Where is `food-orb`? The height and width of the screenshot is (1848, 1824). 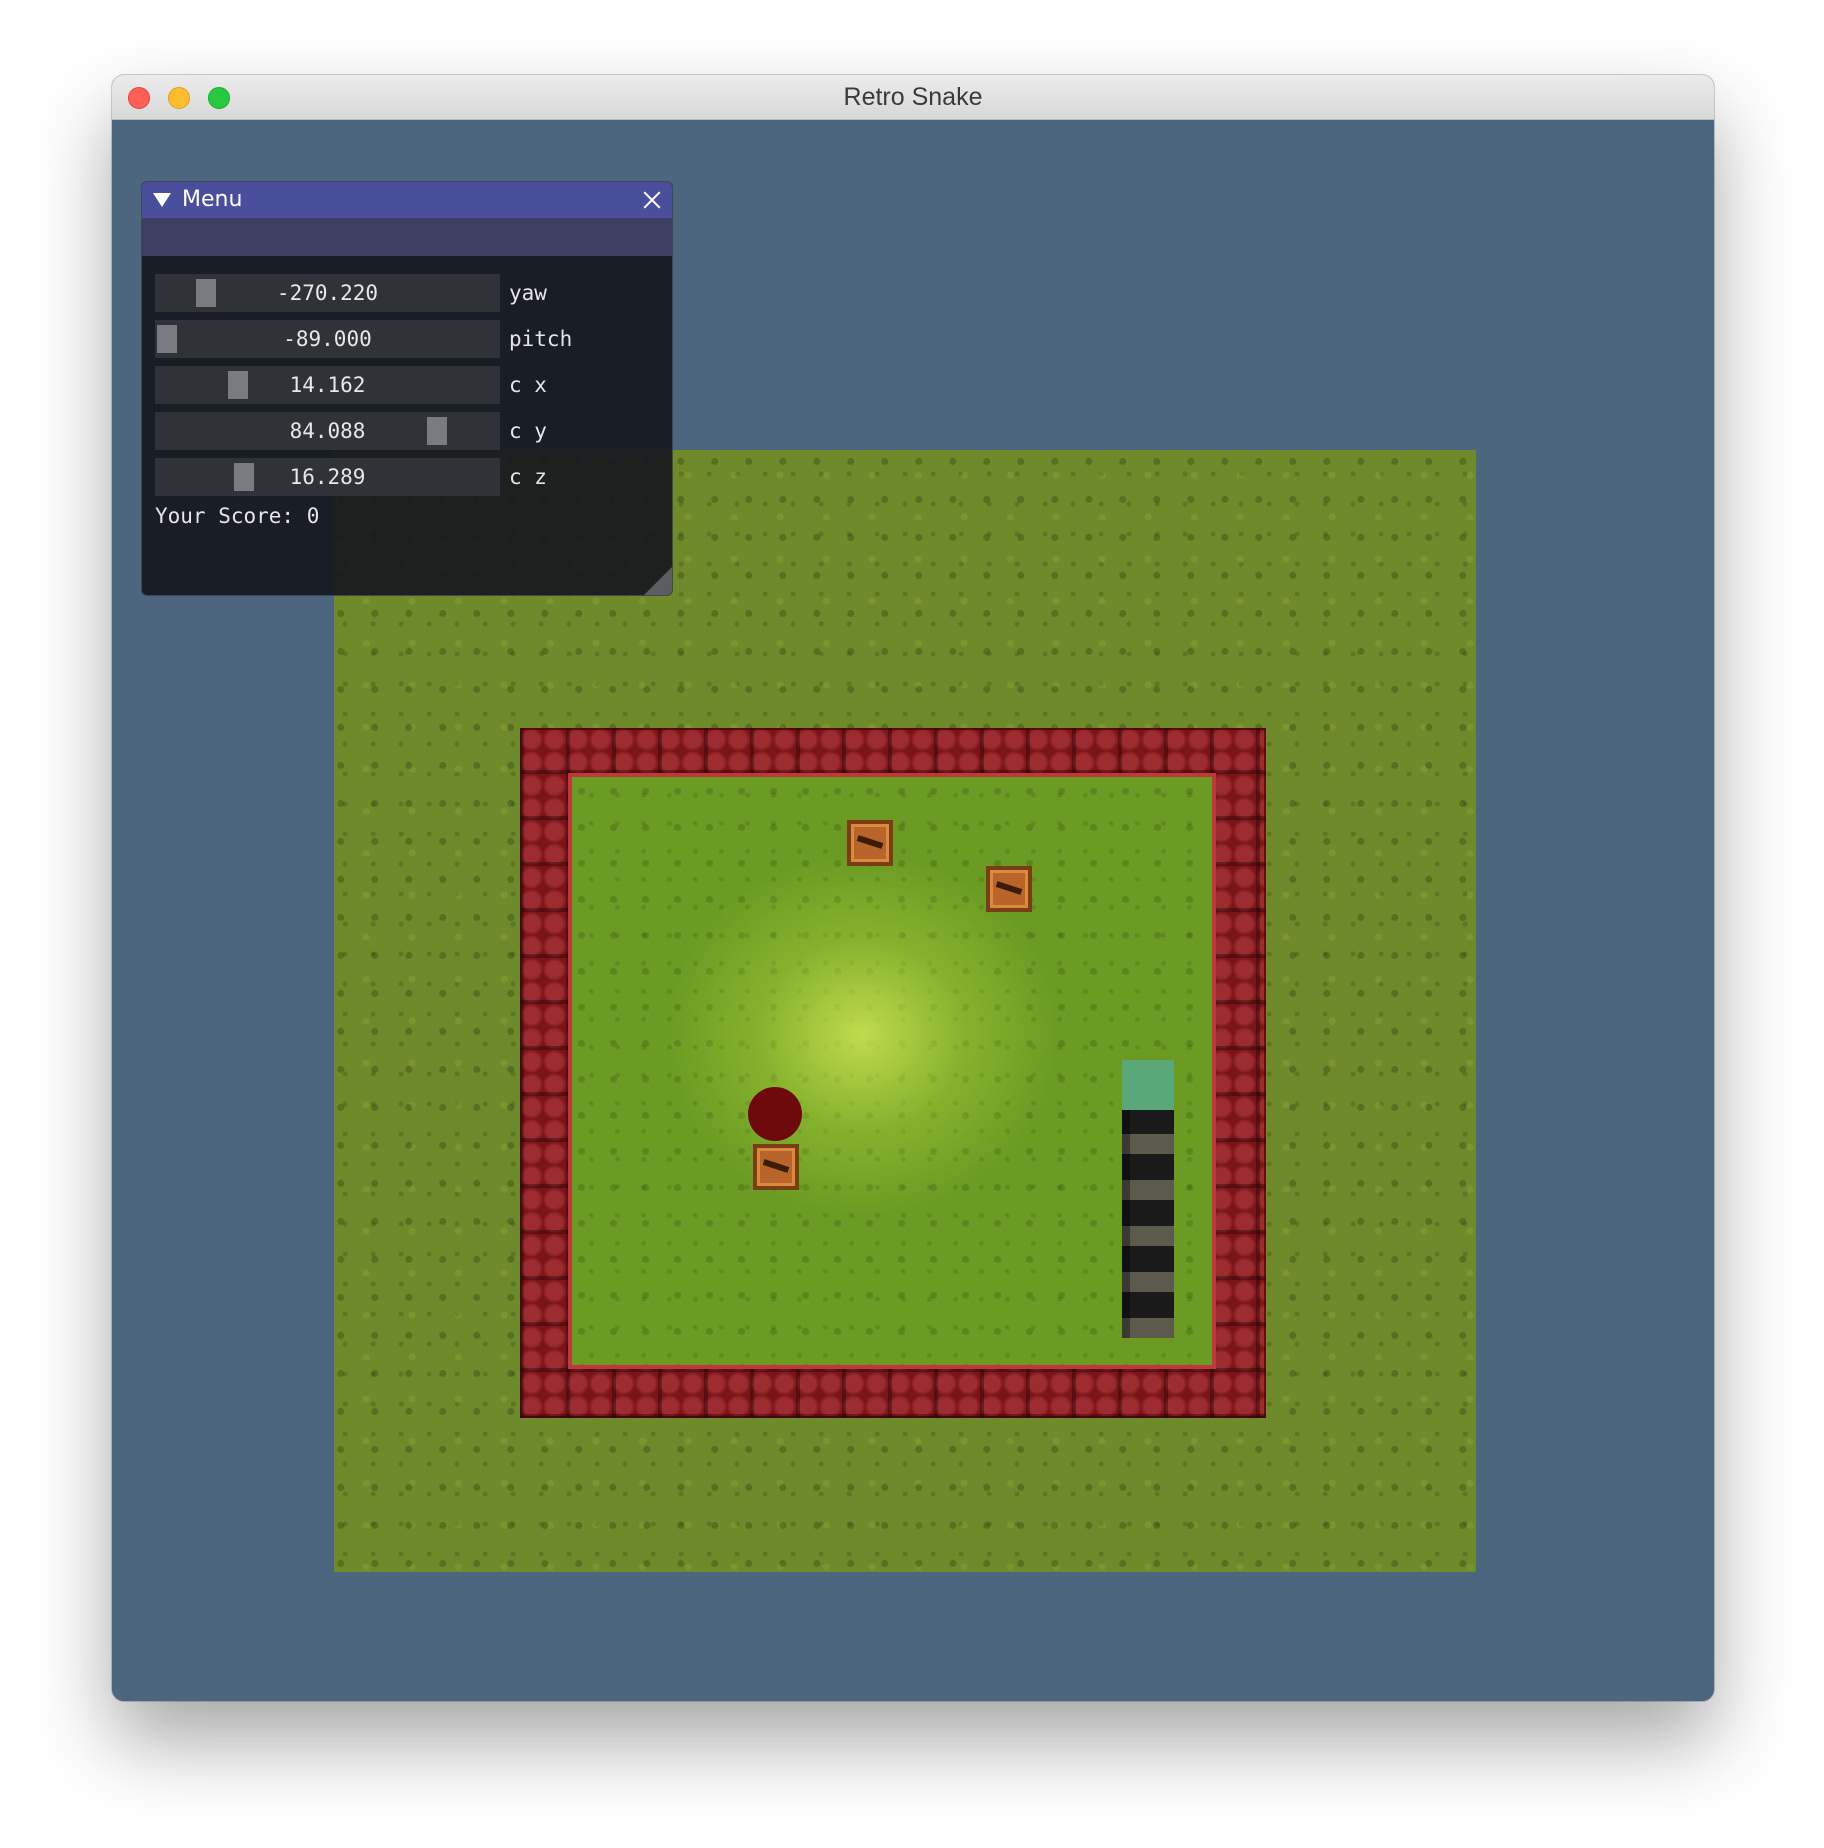 food-orb is located at coordinates (775, 1114).